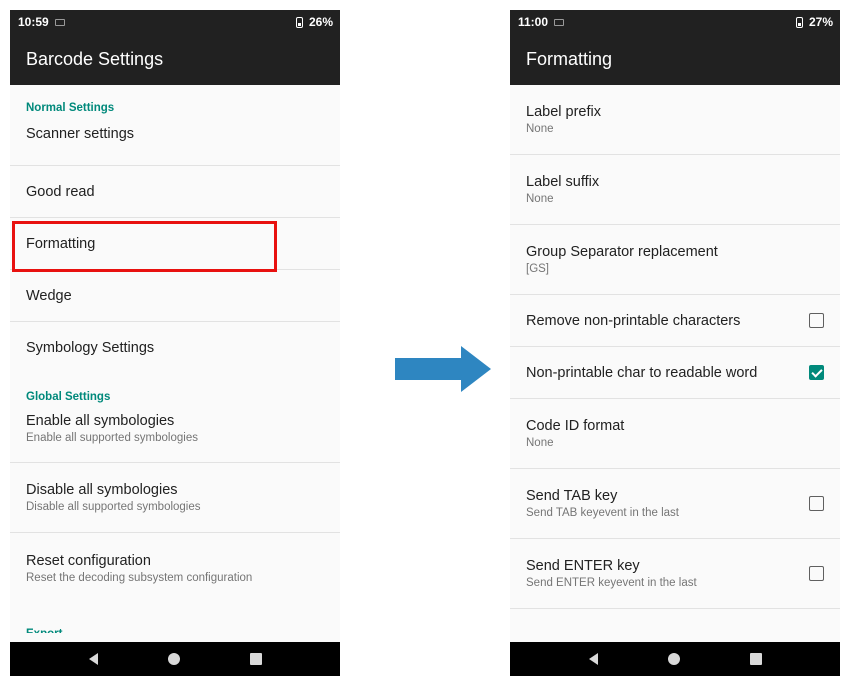 The image size is (841, 684). I want to click on pref-group-separator-replacement: Group Separator replacement [GS], so click(675, 260).